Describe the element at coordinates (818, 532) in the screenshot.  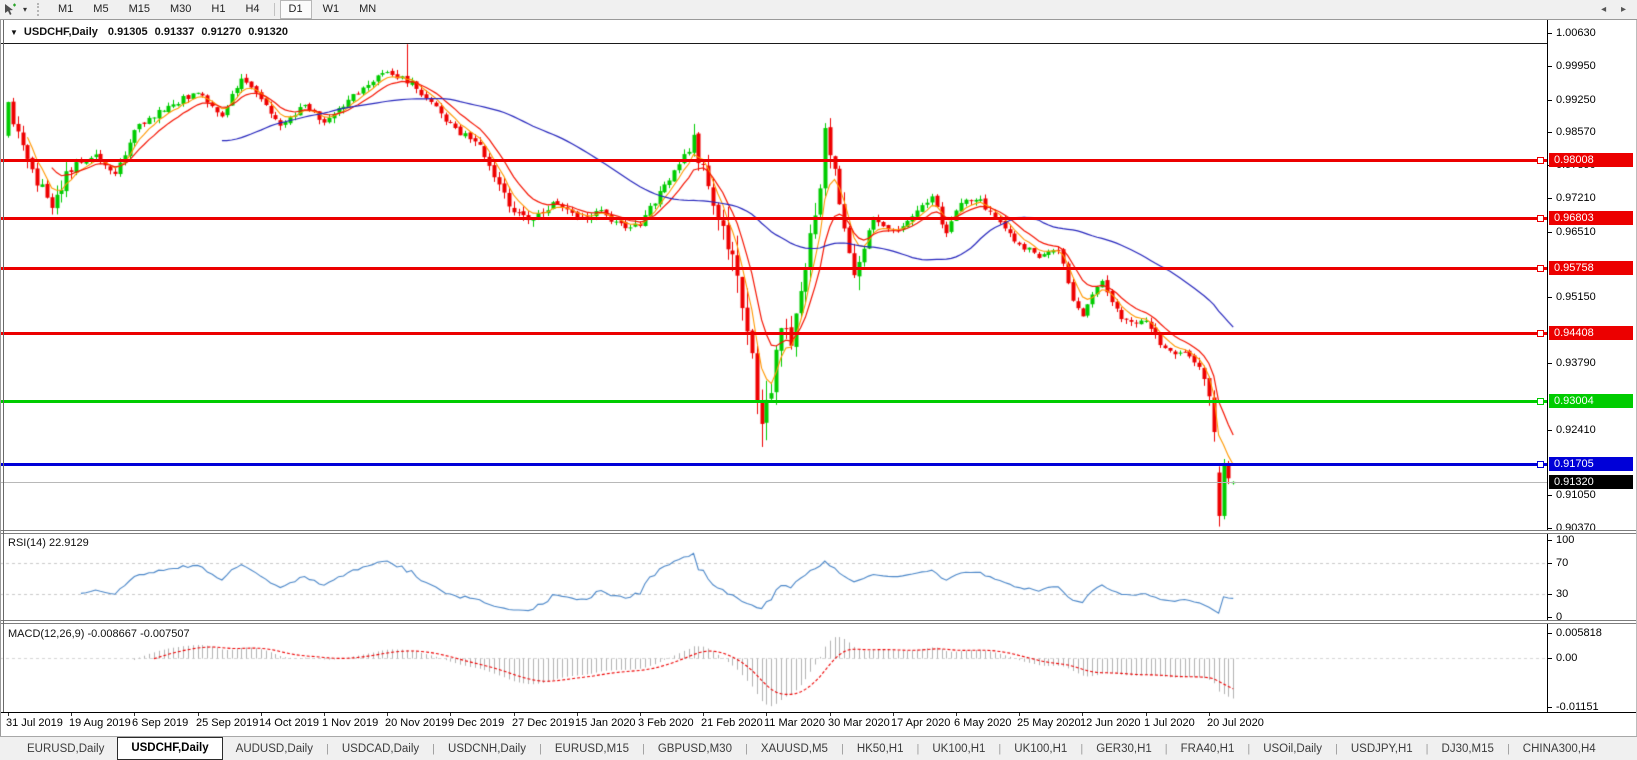
I see `main-rsi-separator` at that location.